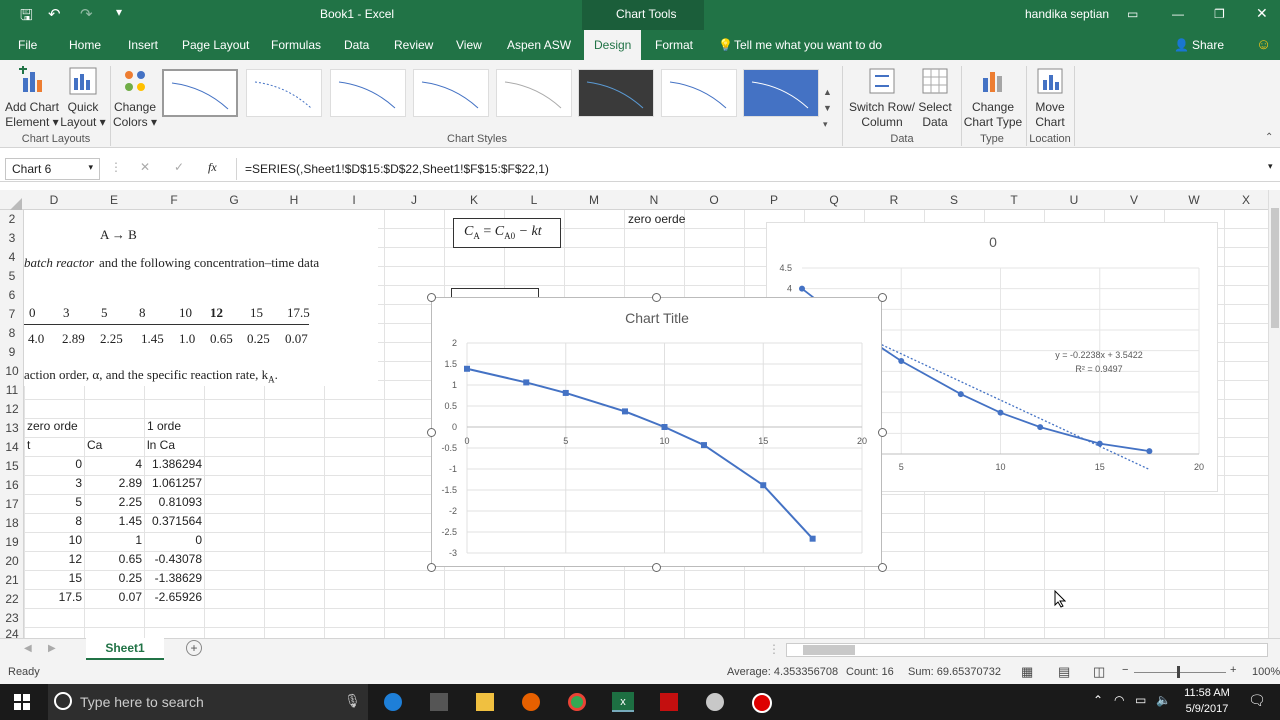 The width and height of the screenshot is (1280, 720). What do you see at coordinates (507, 233) in the screenshot?
I see `equation-image: CA = CA0 − kt` at bounding box center [507, 233].